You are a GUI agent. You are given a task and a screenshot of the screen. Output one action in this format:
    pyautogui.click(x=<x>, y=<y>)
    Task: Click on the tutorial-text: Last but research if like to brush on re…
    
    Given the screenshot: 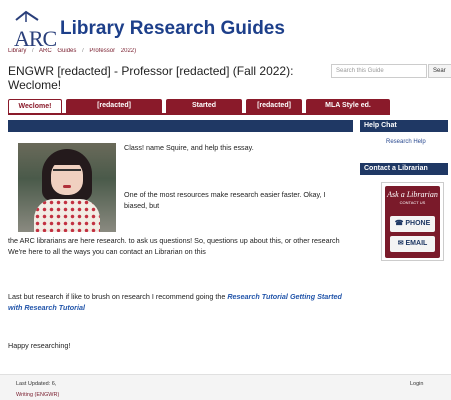 What is the action you would take?
    pyautogui.click(x=117, y=296)
    